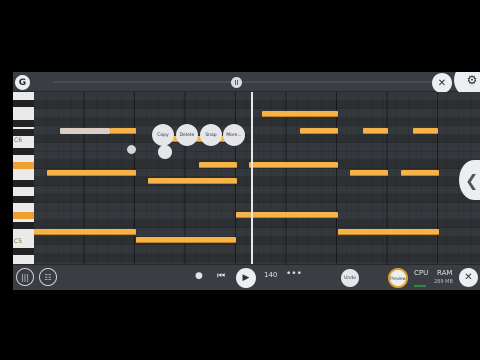  What do you see at coordinates (131, 149) in the screenshot?
I see `drag-indicator` at bounding box center [131, 149].